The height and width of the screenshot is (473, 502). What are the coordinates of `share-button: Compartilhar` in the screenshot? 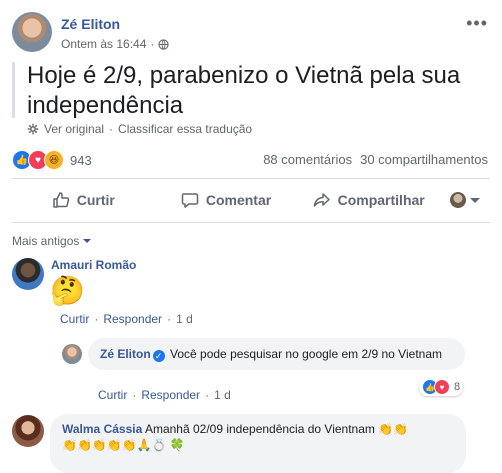 It's located at (368, 200).